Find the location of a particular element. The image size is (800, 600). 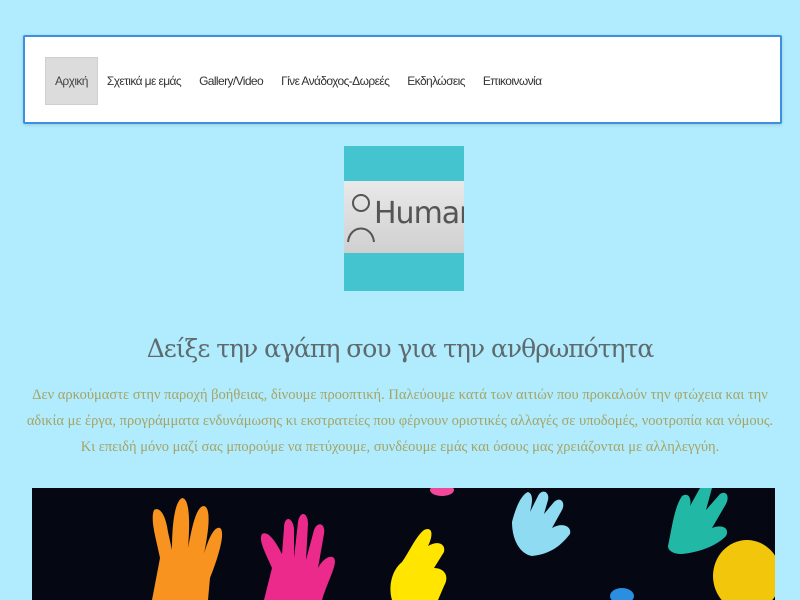

nav-item-gallery: Gallery/Video is located at coordinates (231, 81).